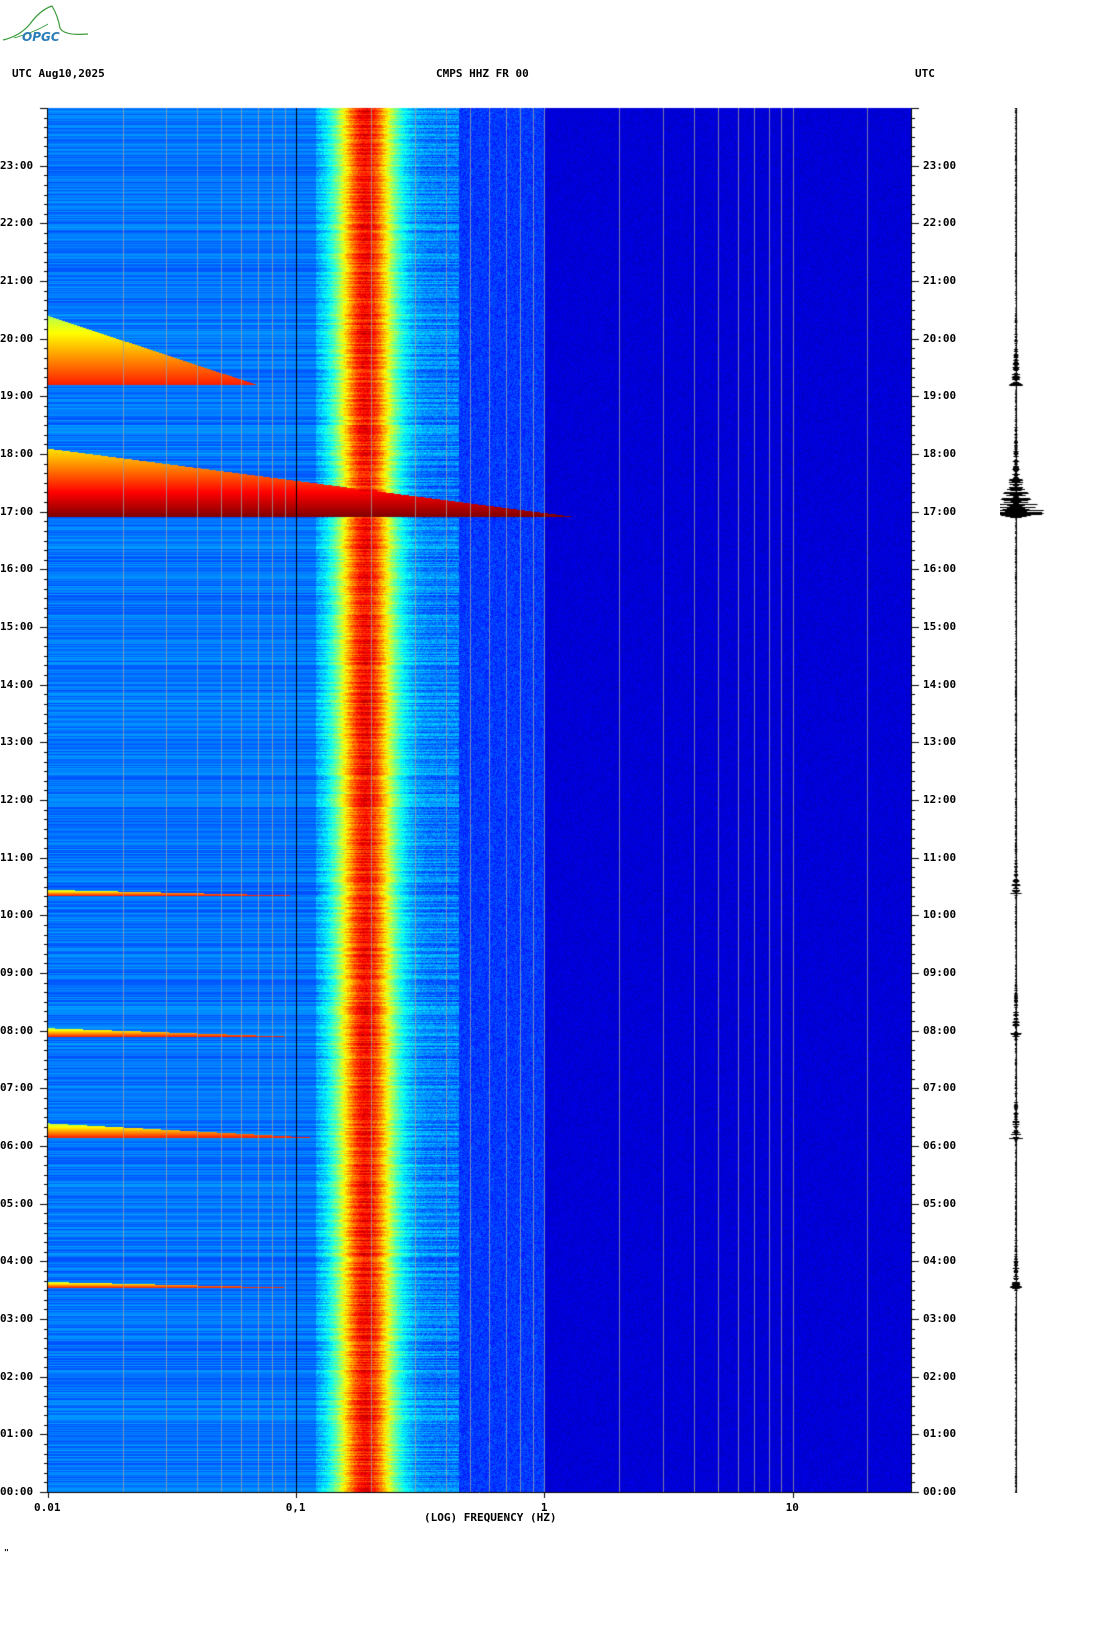 The width and height of the screenshot is (1102, 1634). I want to click on y-tick-label-left: 01:00, so click(17, 1434).